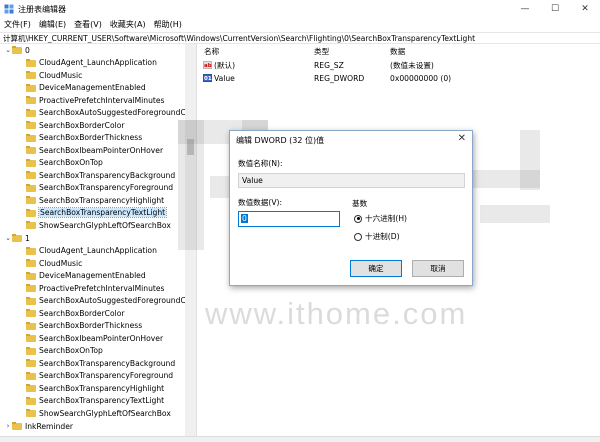  Describe the element at coordinates (360, 203) in the screenshot. I see `base-label: 基数` at that location.